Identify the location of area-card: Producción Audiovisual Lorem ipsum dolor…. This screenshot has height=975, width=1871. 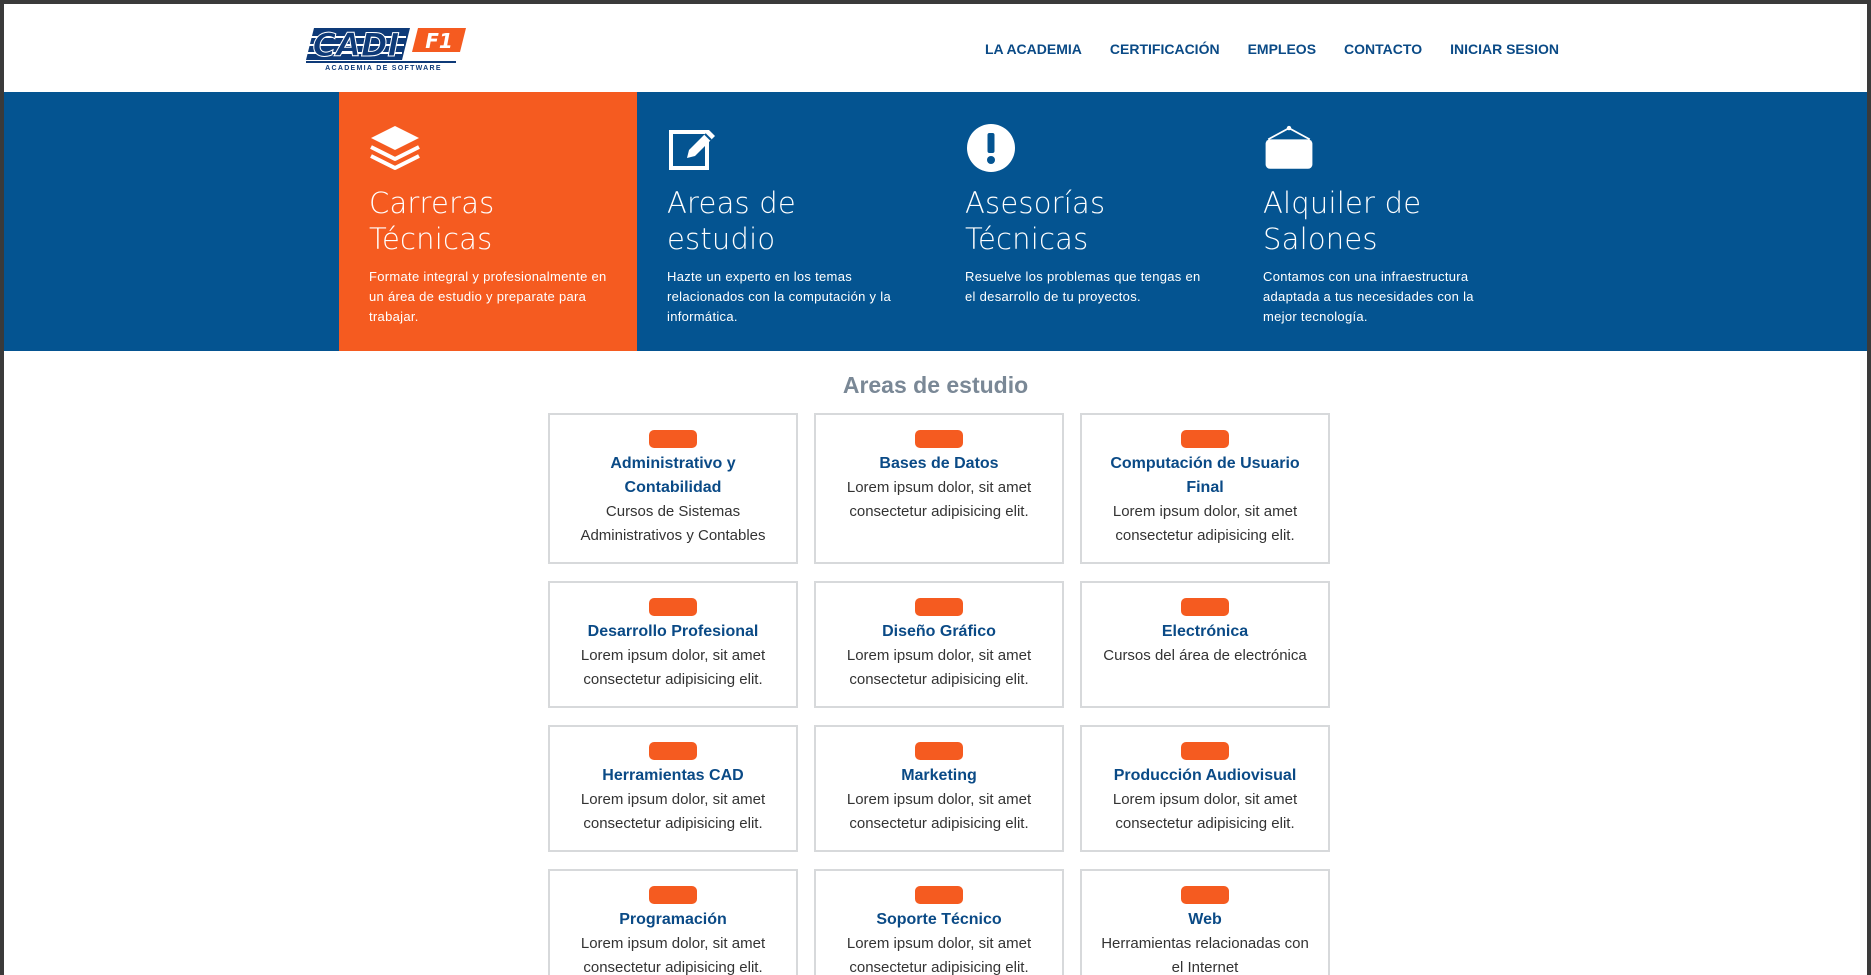
(1205, 788).